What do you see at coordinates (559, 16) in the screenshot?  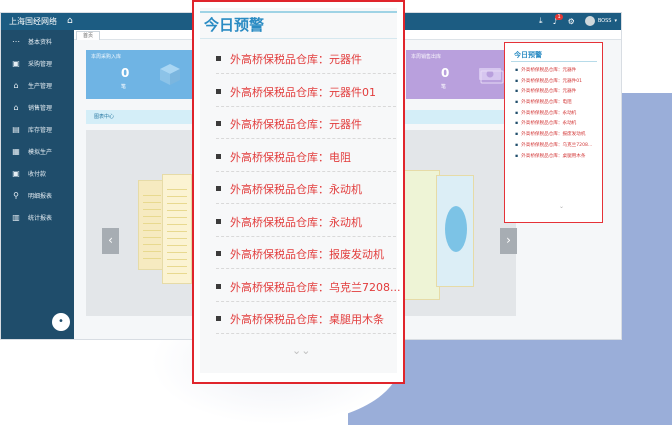 I see `notification-badge: 1` at bounding box center [559, 16].